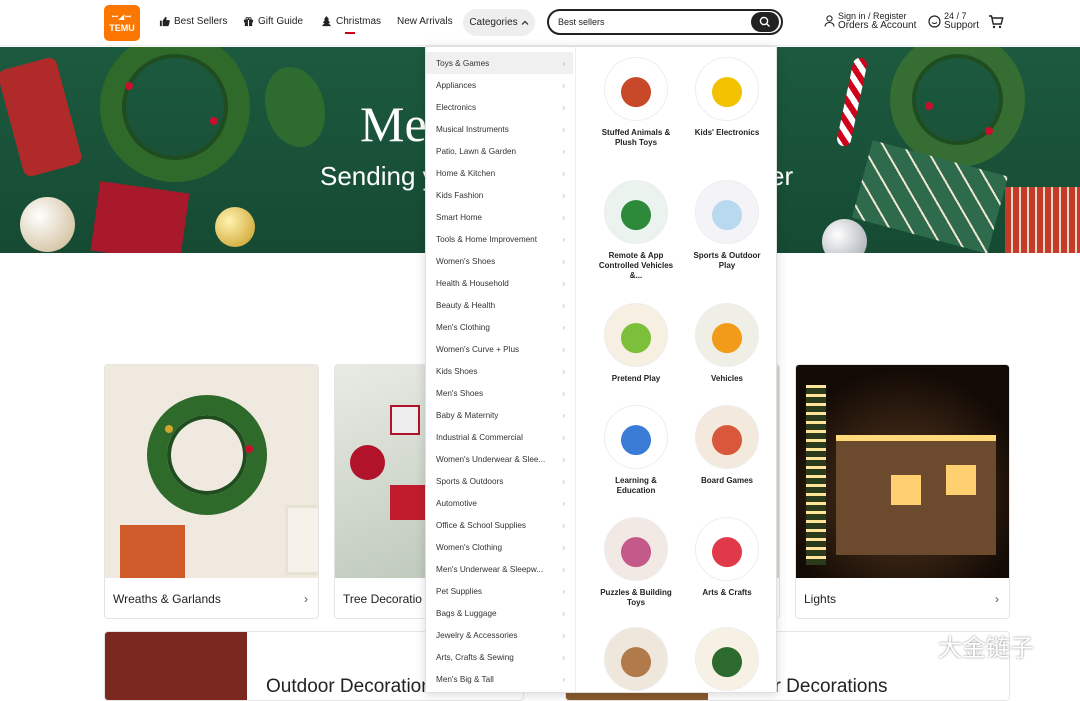 Image resolution: width=1080 pixels, height=701 pixels. What do you see at coordinates (211, 471) in the screenshot?
I see `wreath-image` at bounding box center [211, 471].